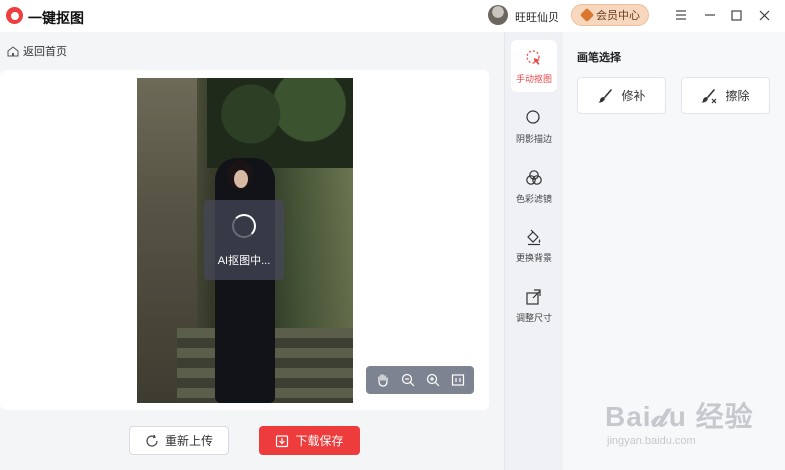 This screenshot has height=470, width=785. Describe the element at coordinates (651, 441) in the screenshot. I see `watermark-sub: jingyan.baidu.com` at that location.